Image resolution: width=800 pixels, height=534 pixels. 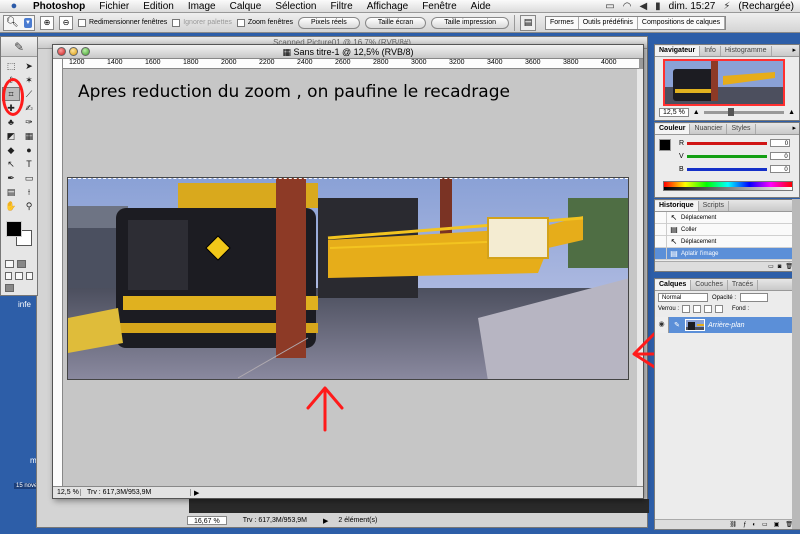 I want to click on battery-icon: ▮, so click(x=658, y=6).